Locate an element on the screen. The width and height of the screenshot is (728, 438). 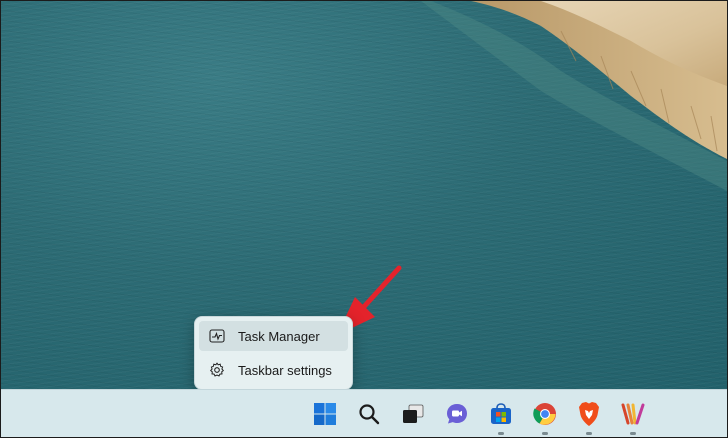
menu-item-task-manager: Task Manager is located at coordinates (273, 336).